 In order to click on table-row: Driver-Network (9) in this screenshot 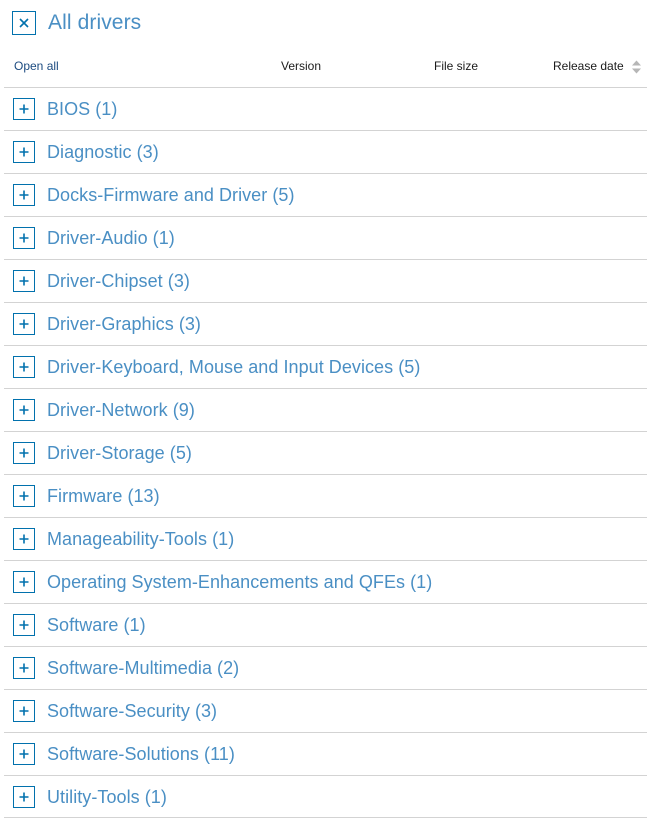, I will do `click(325, 409)`.